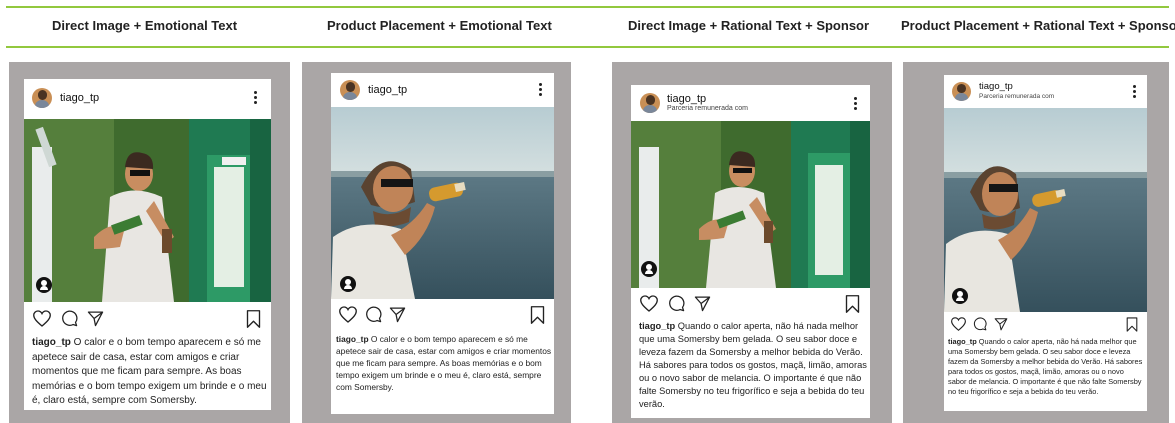 This screenshot has width=1175, height=423. I want to click on column-title-2: Product Placement + Emotional Text, so click(439, 25).